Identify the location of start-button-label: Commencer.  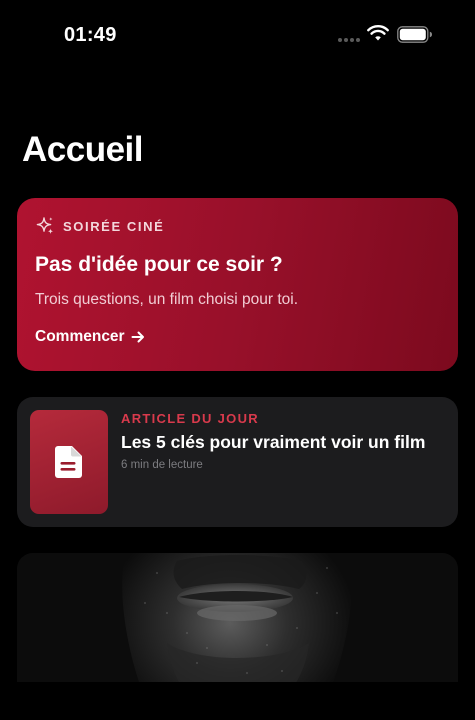
(80, 336).